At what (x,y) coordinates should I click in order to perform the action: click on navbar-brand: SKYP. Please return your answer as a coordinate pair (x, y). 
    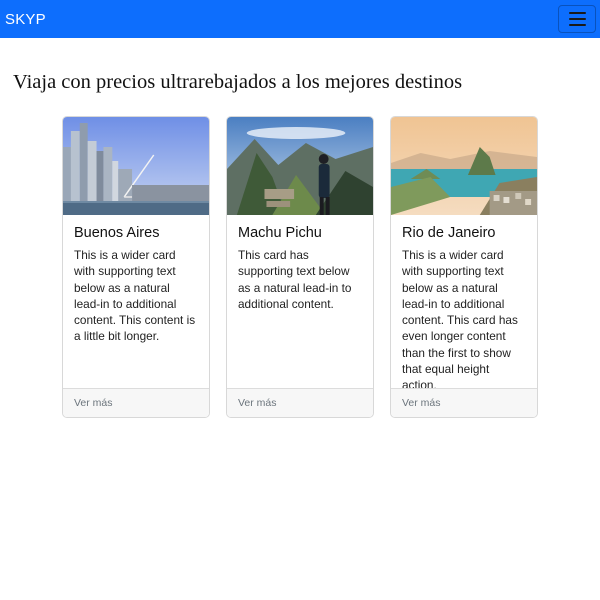
    Looking at the image, I should click on (25, 19).